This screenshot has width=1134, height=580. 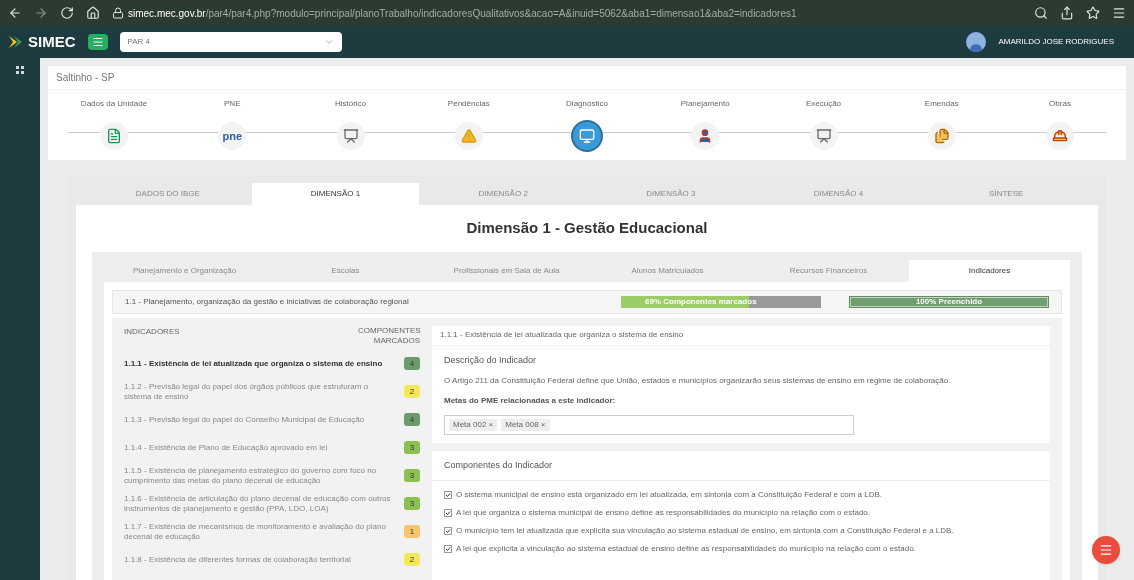 I want to click on search-icon, so click(x=1041, y=13).